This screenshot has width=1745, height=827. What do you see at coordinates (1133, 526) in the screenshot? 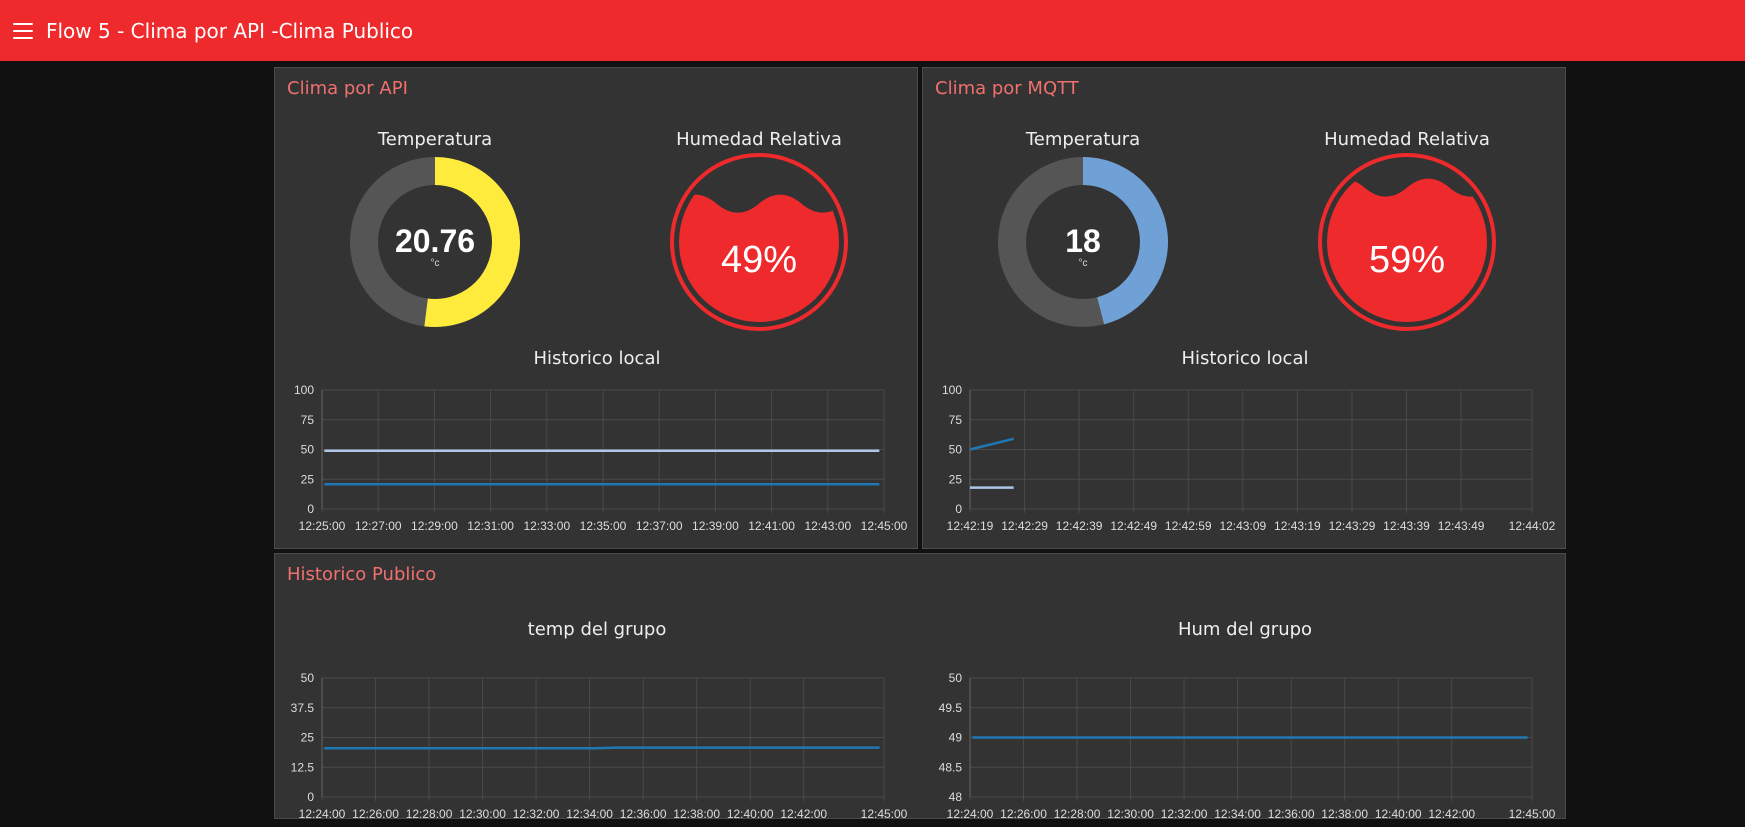
I see `x-tick-label: 12:42:49` at bounding box center [1133, 526].